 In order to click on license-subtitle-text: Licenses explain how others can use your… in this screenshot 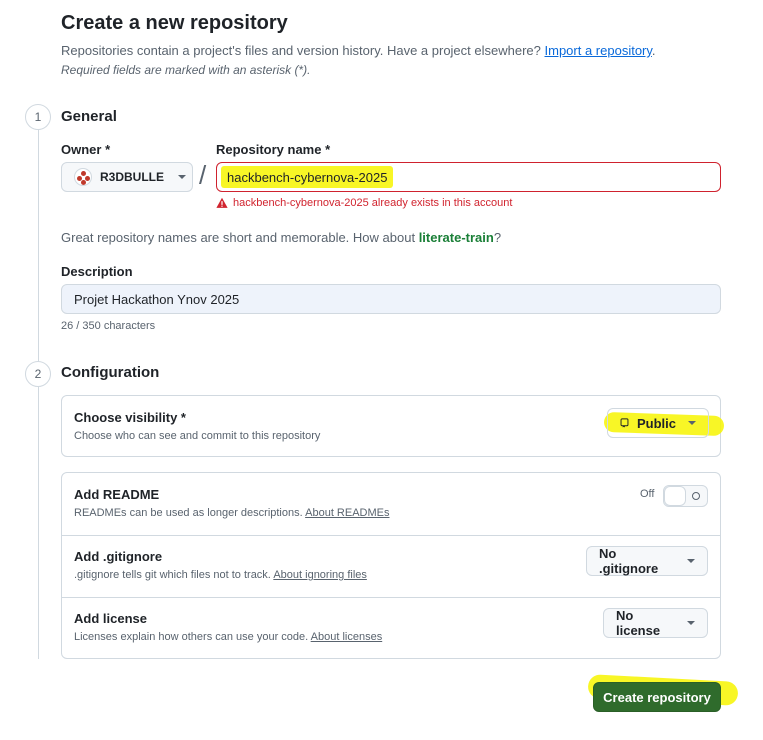, I will do `click(191, 637)`.